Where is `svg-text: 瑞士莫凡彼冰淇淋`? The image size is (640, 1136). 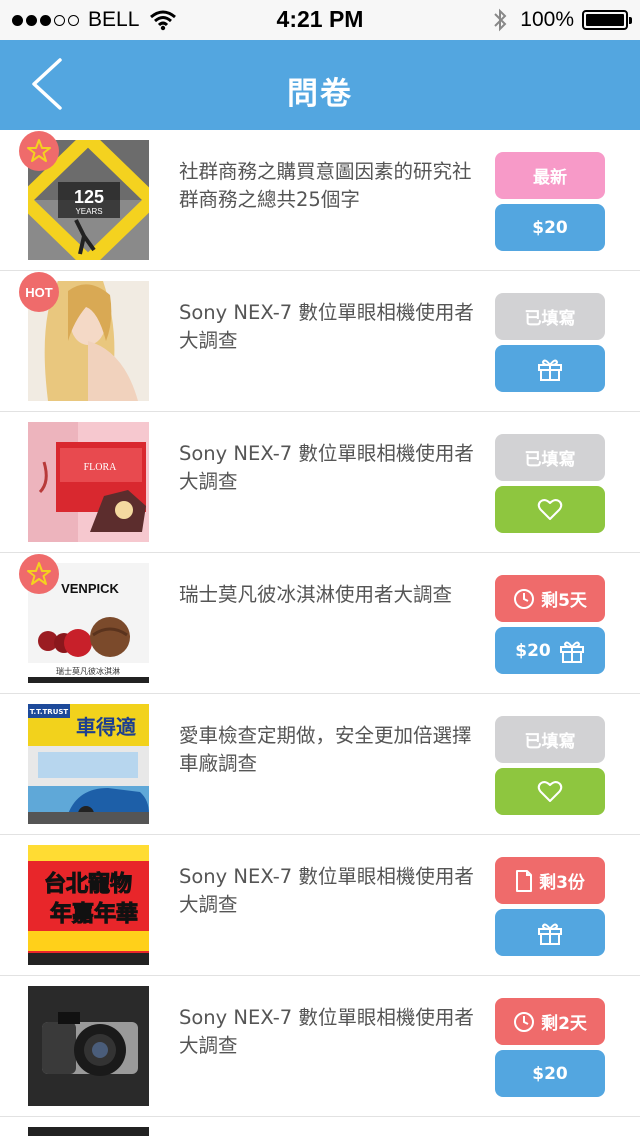
svg-text: 瑞士莫凡彼冰淇淋 is located at coordinates (88, 671).